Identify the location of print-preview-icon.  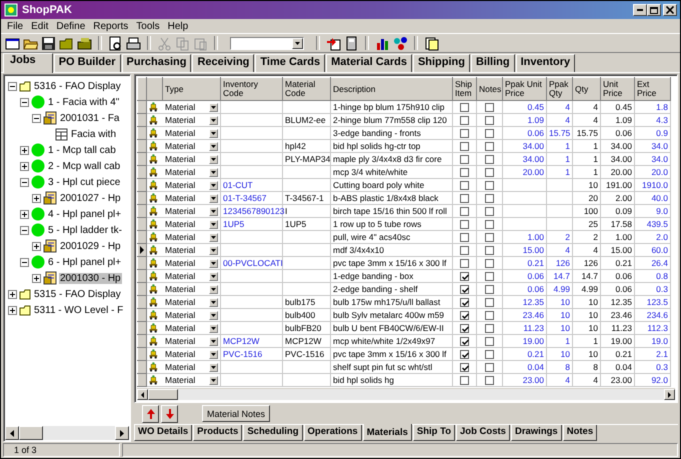
(115, 43).